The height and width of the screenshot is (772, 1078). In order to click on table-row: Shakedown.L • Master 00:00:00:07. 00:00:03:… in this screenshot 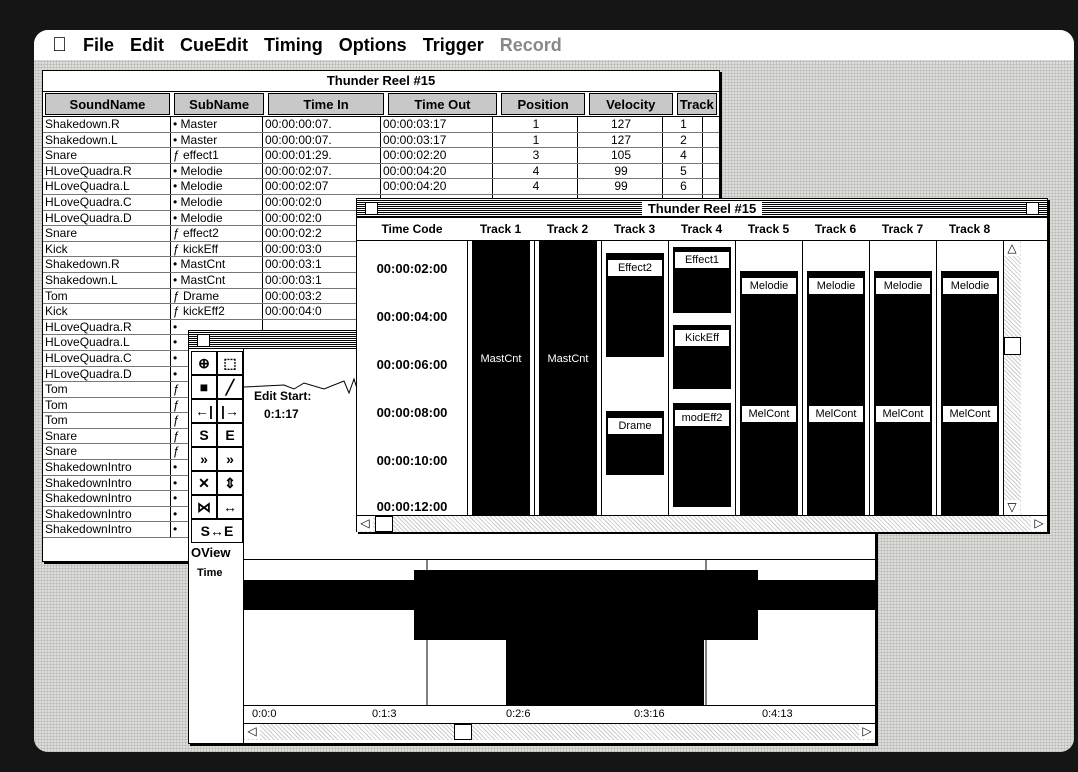, I will do `click(381, 140)`.